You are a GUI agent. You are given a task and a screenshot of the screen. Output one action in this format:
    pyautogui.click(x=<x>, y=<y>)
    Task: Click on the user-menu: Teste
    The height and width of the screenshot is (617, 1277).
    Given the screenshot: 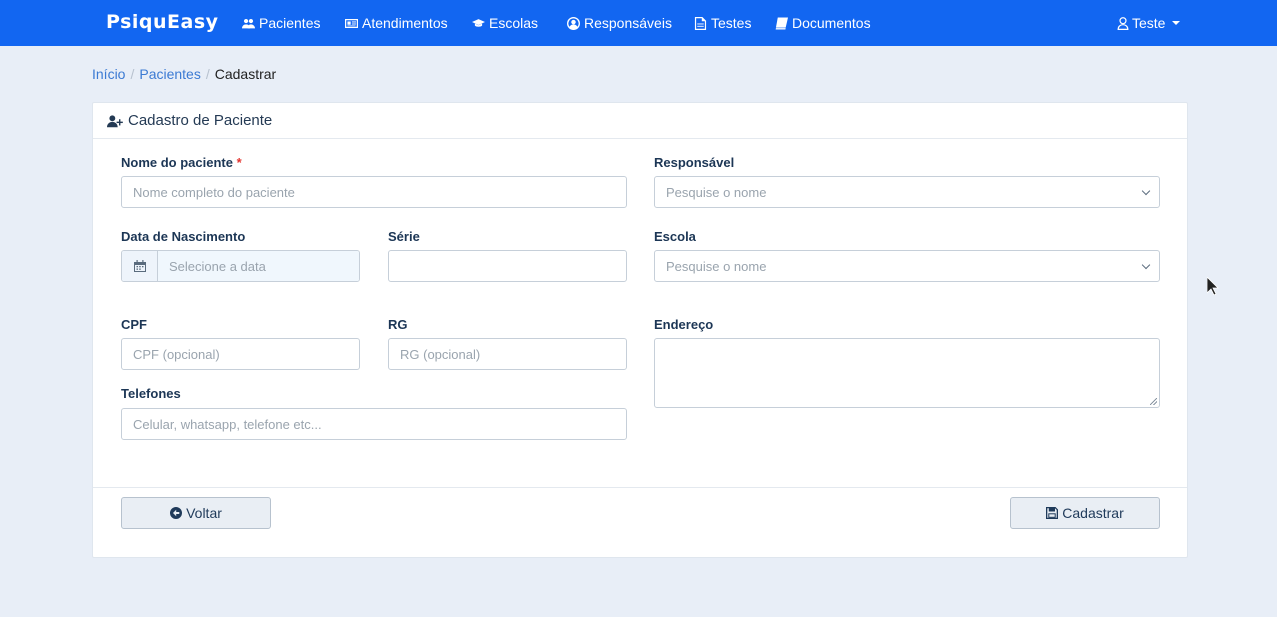 What is the action you would take?
    pyautogui.click(x=1149, y=23)
    